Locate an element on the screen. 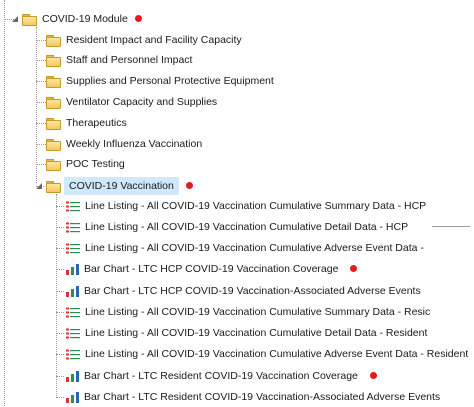  tree-node-label: POC Testing is located at coordinates (95, 164).